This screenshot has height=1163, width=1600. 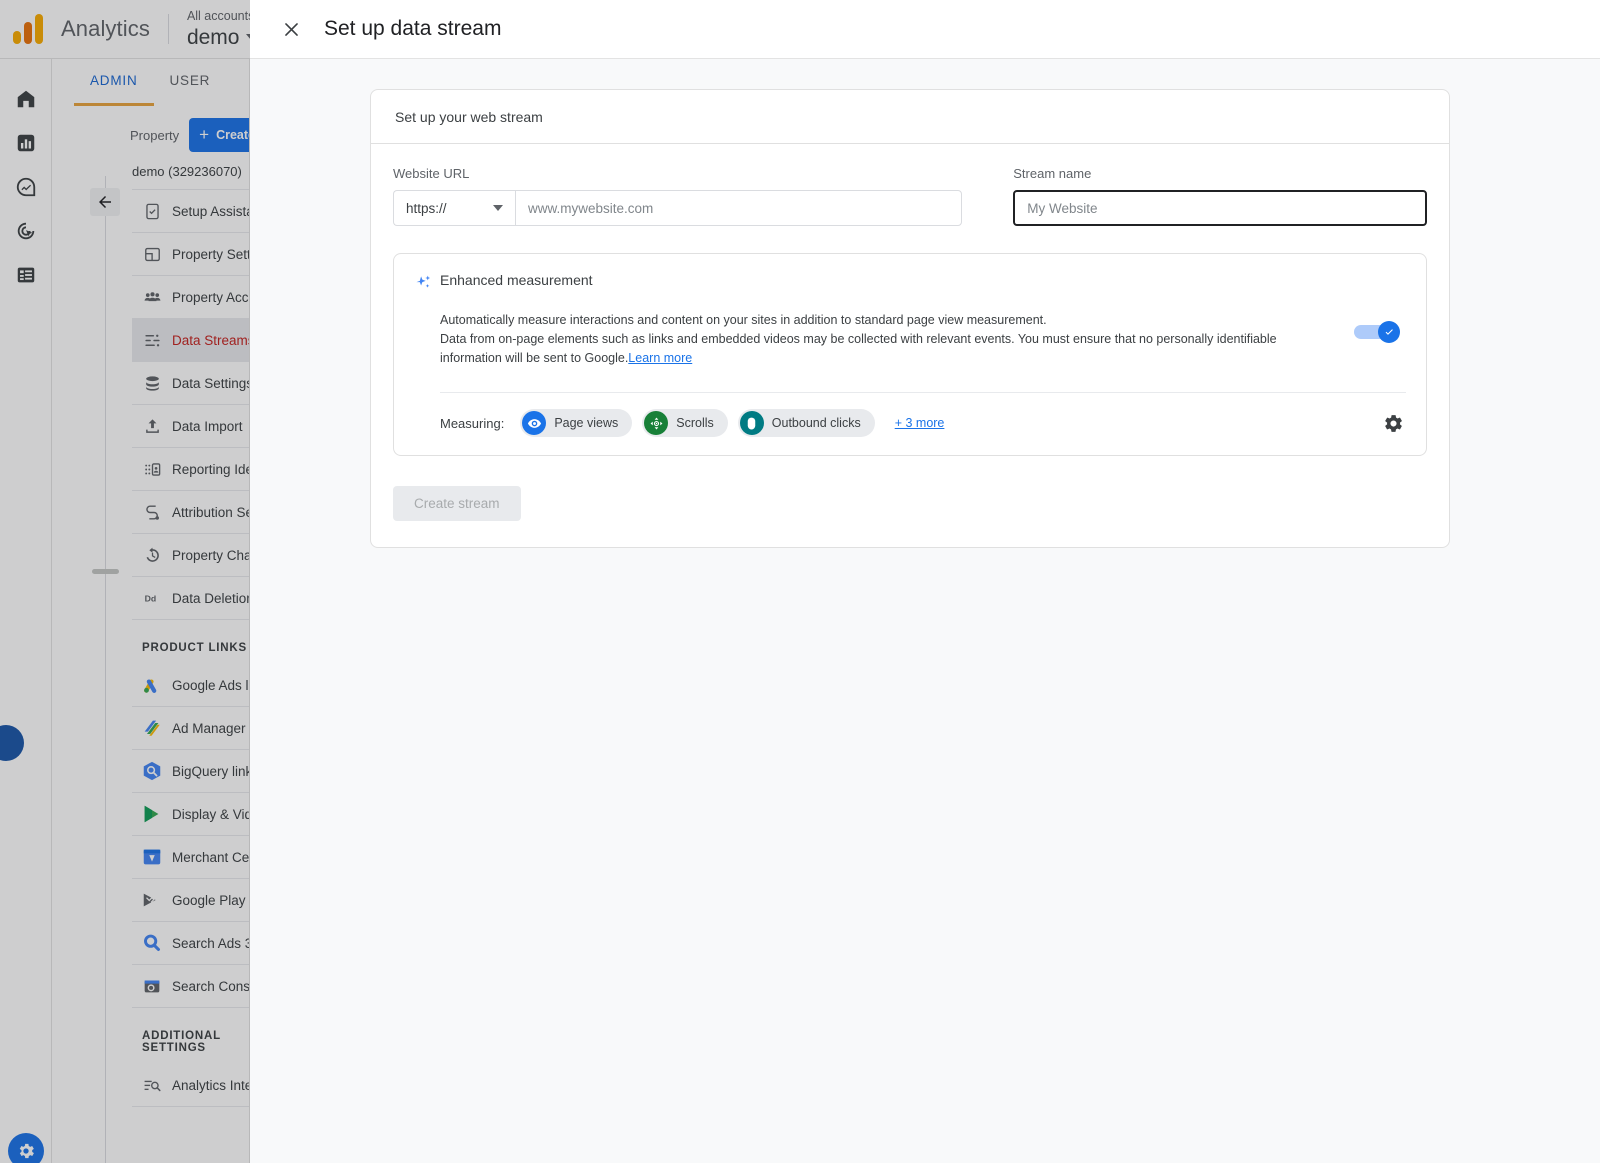 I want to click on gear-icon, so click(x=1393, y=423).